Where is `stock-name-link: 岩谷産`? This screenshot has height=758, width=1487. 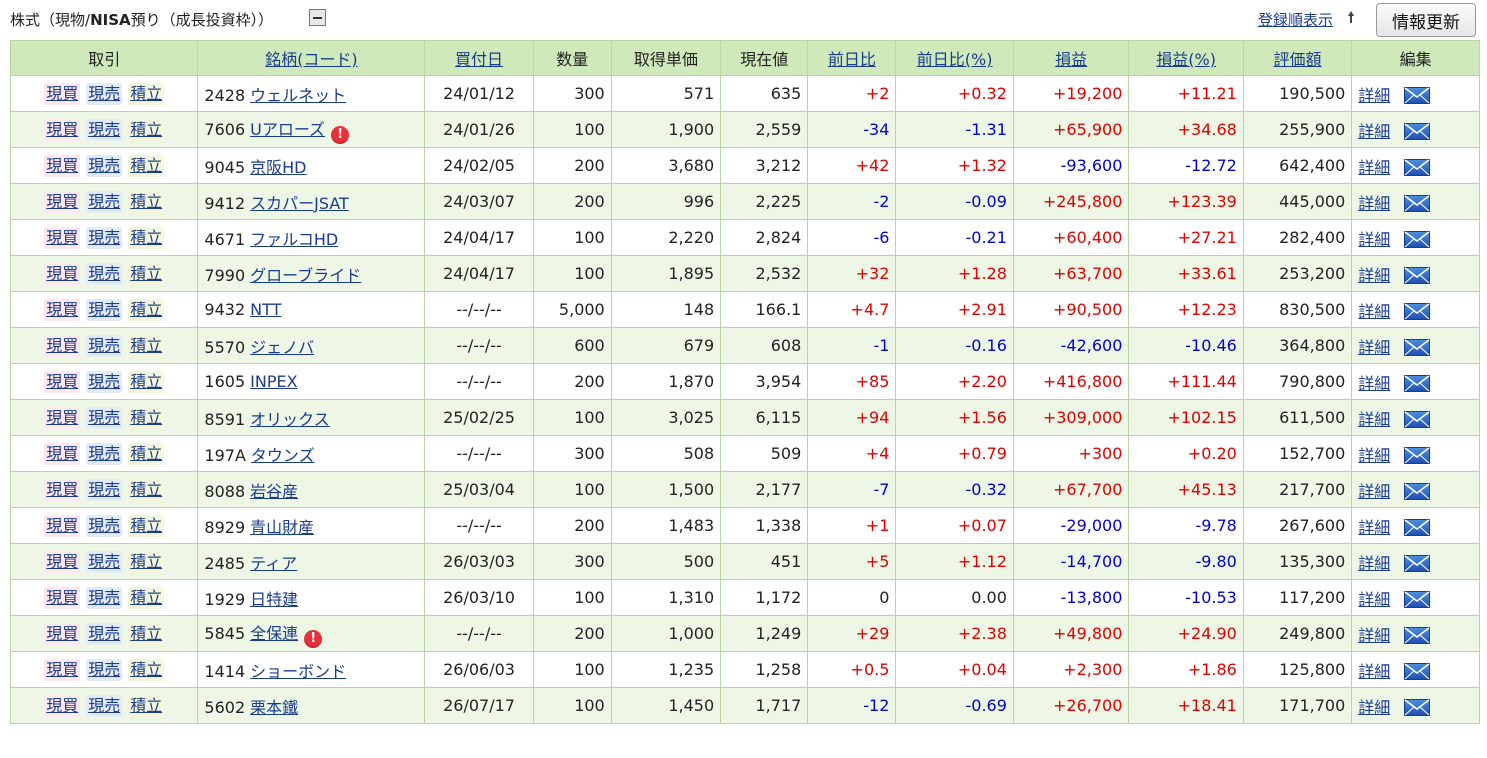 stock-name-link: 岩谷産 is located at coordinates (274, 491).